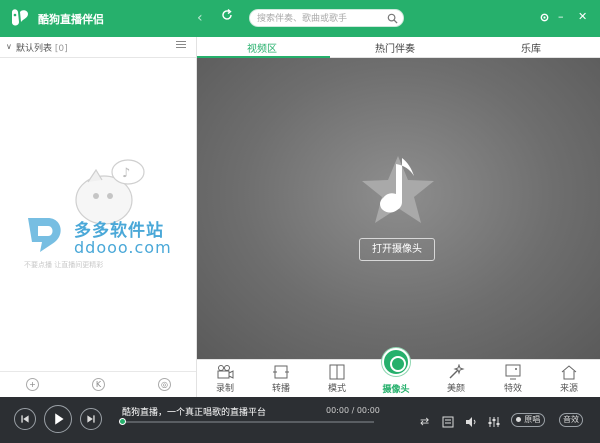 This screenshot has width=600, height=443. What do you see at coordinates (494, 422) in the screenshot?
I see `equalizer-icon` at bounding box center [494, 422].